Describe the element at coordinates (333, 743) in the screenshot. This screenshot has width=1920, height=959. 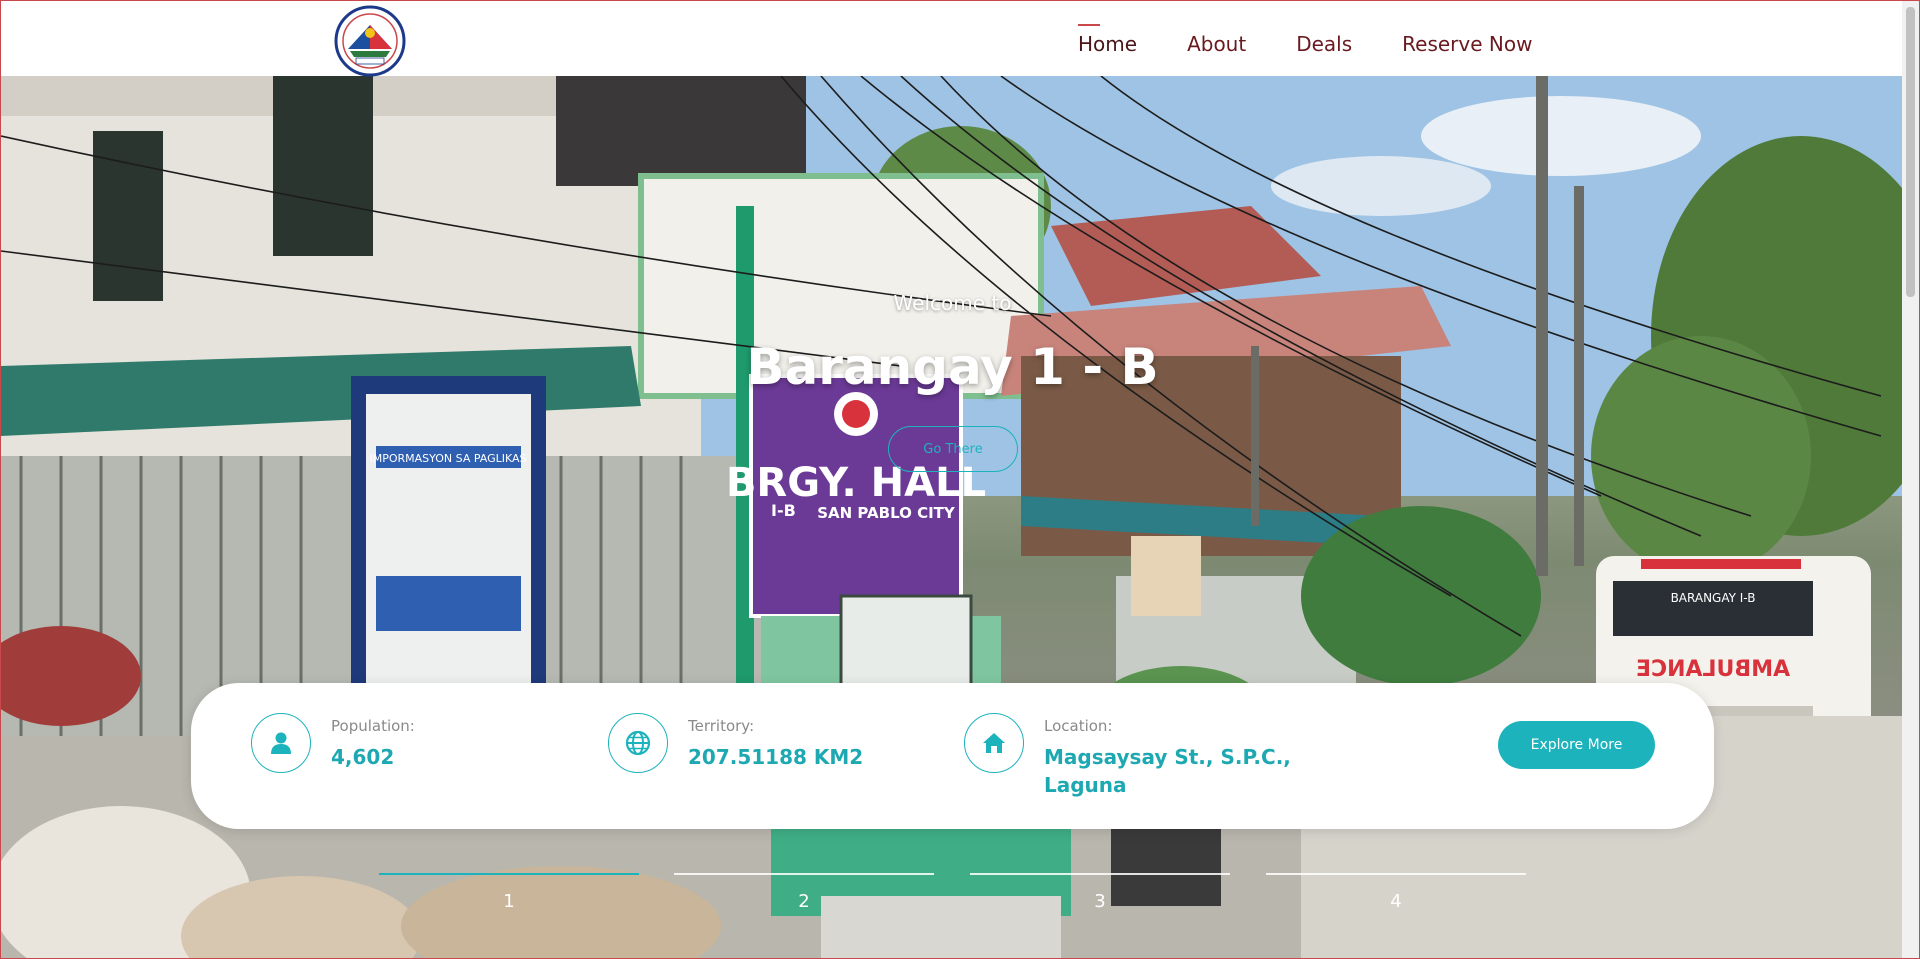
I see `population-info: Population: 4,602` at that location.